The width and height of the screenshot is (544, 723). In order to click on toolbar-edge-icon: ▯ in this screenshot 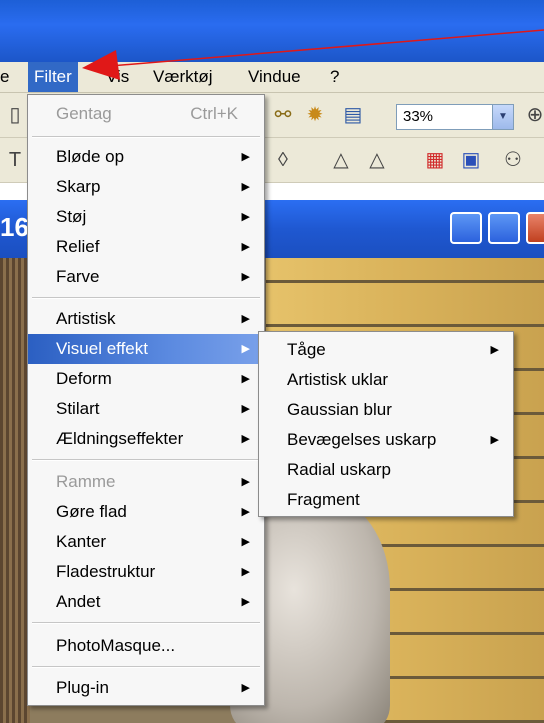, I will do `click(15, 115)`.